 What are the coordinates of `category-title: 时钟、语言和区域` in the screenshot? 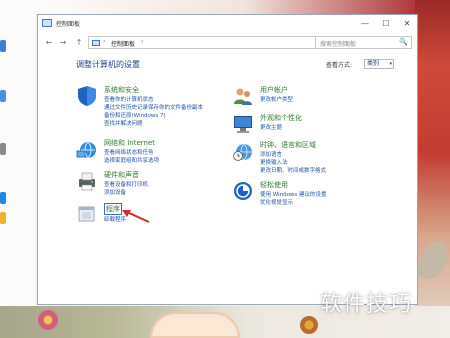 It's located at (288, 145).